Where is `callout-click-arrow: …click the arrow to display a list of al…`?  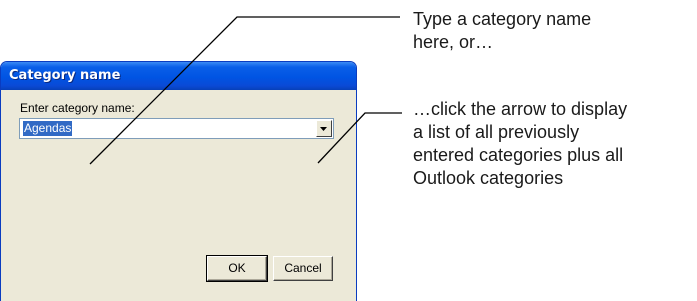 callout-click-arrow: …click the arrow to display a list of al… is located at coordinates (520, 144).